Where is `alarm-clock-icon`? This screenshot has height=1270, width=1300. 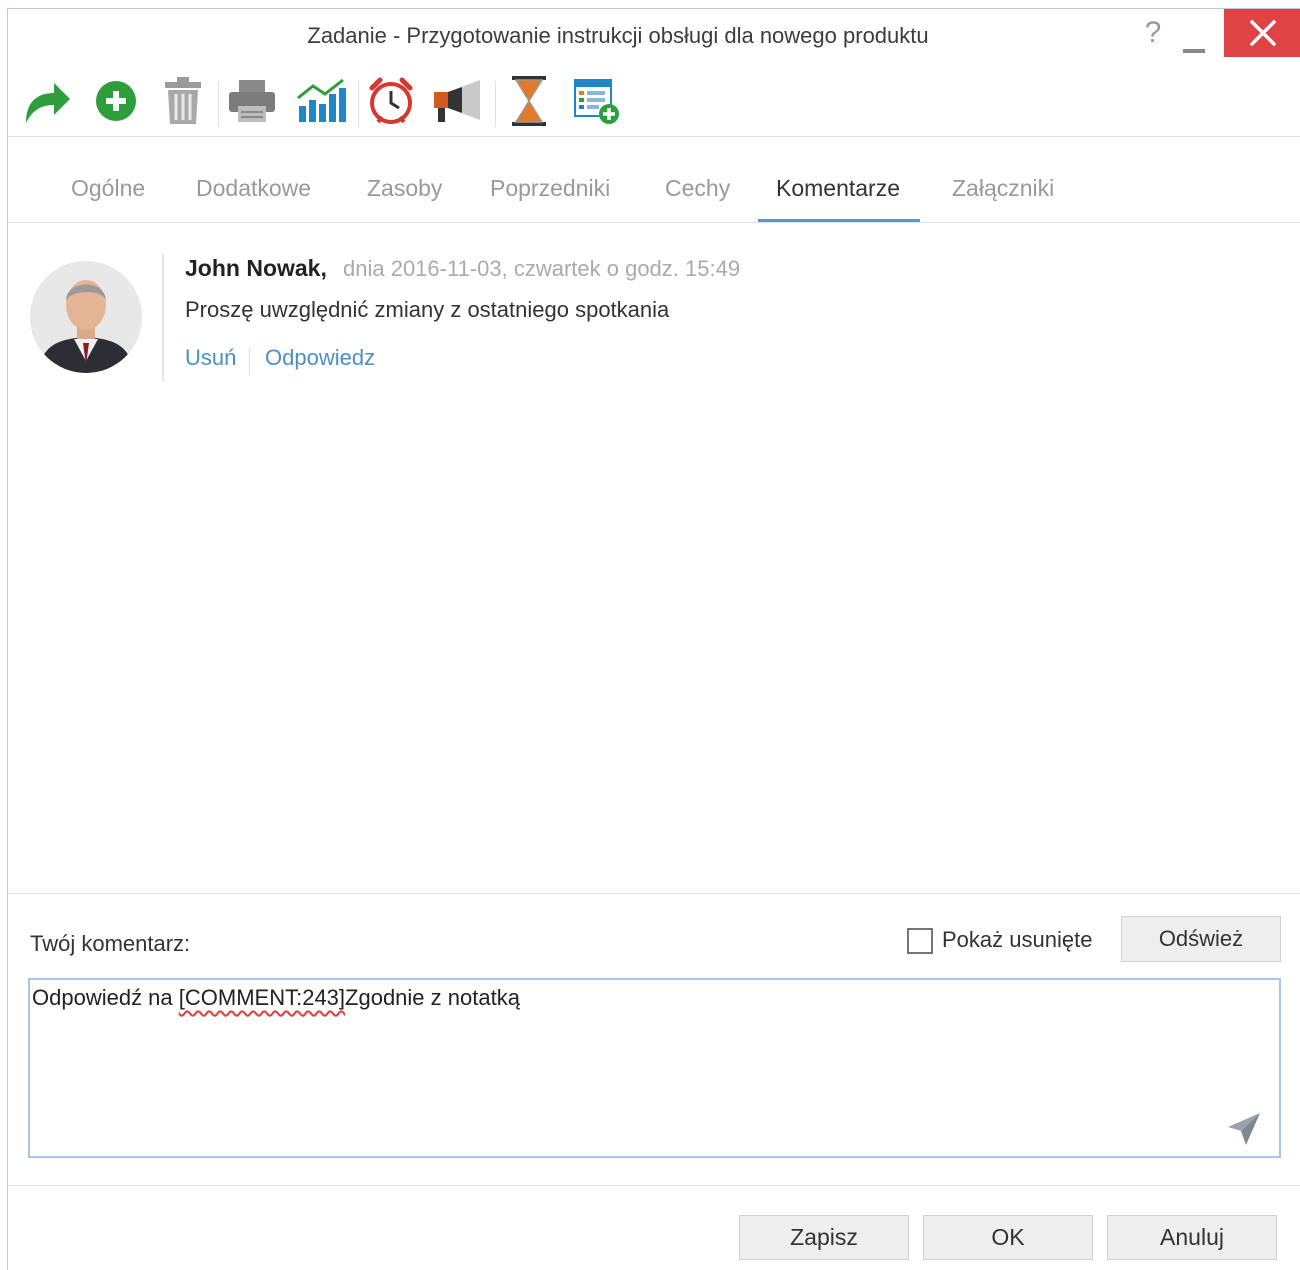
alarm-clock-icon is located at coordinates (391, 100).